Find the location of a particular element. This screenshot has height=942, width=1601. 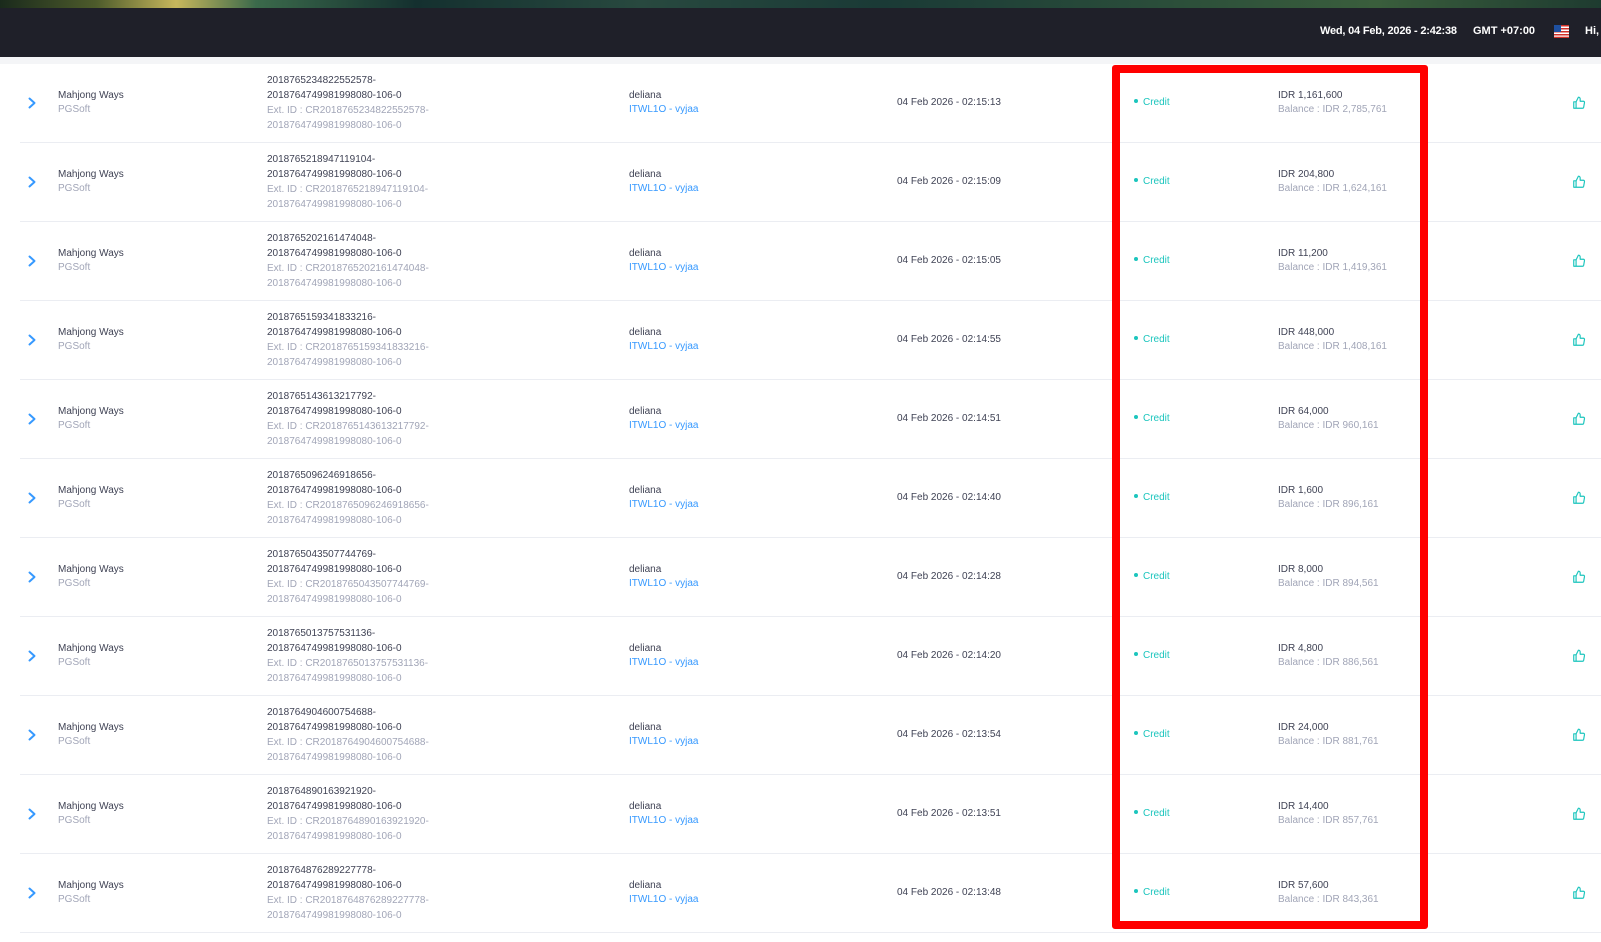

balance: Balance : IDR 843,361 is located at coordinates (1328, 899).